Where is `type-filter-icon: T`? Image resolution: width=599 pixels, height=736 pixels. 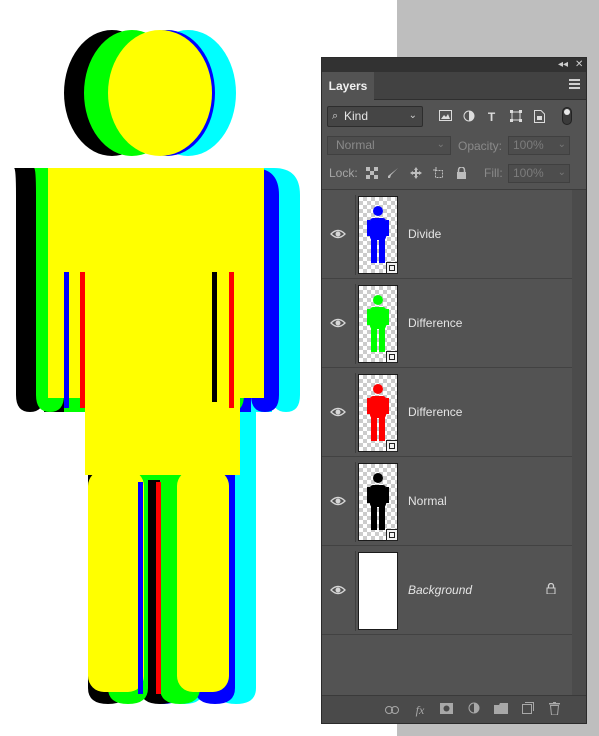
type-filter-icon: T is located at coordinates (491, 117).